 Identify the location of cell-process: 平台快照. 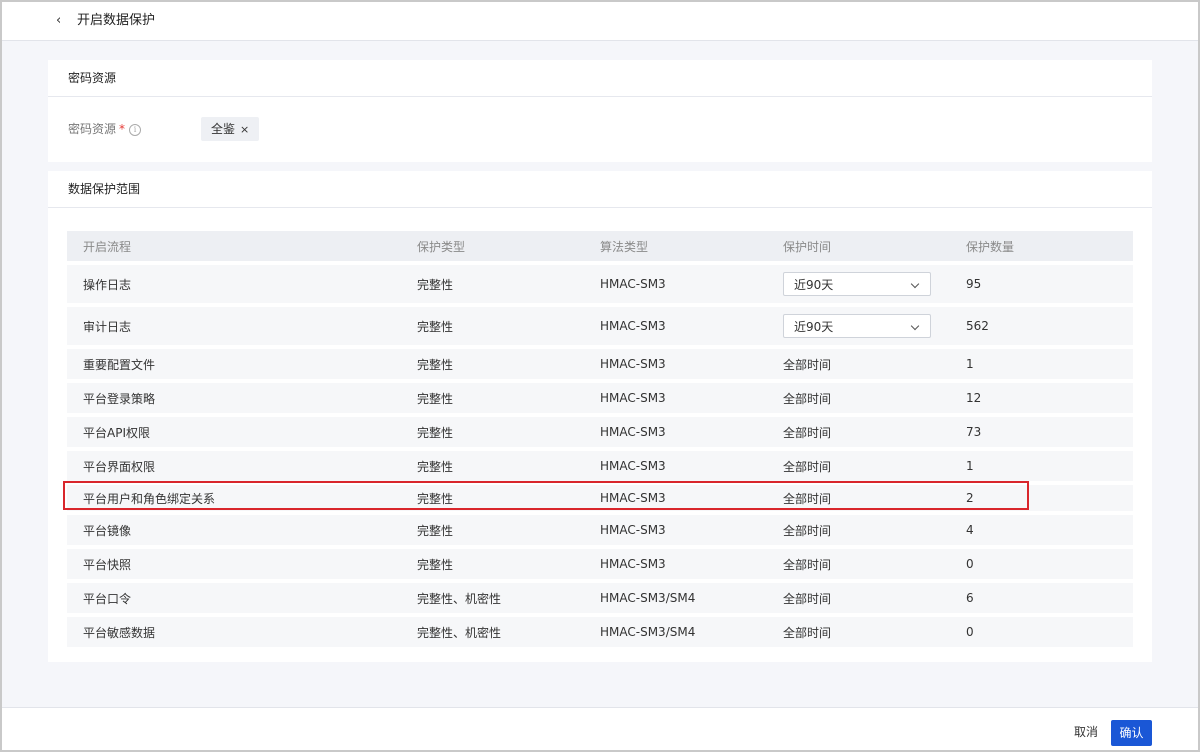
(107, 564).